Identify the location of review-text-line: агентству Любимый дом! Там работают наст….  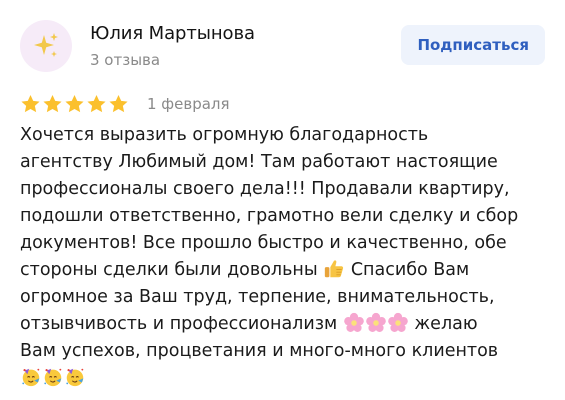
(287, 162).